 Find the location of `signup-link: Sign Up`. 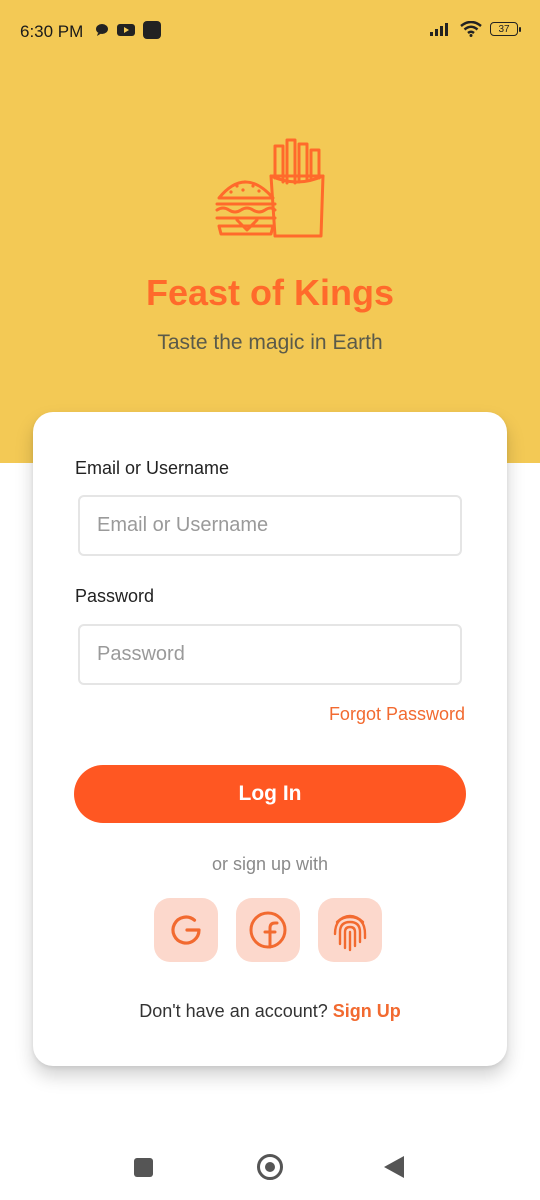

signup-link: Sign Up is located at coordinates (367, 1011).